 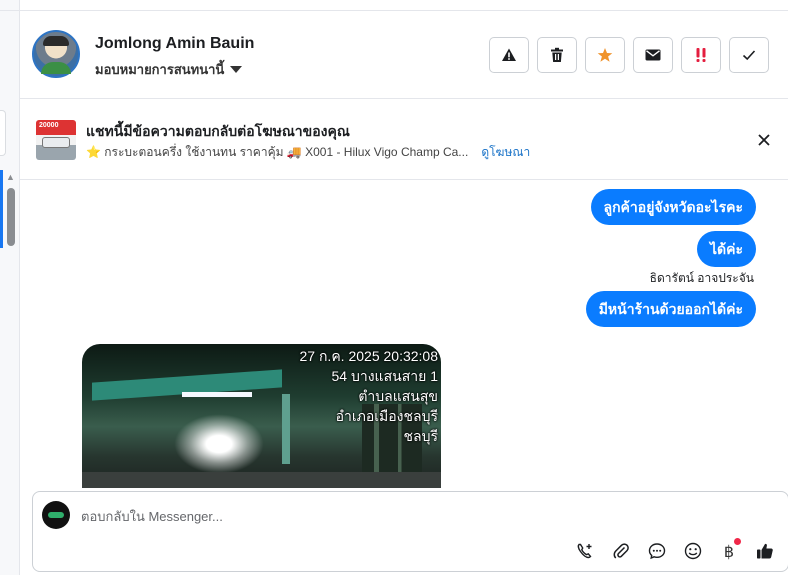 I want to click on caret-down-icon, so click(x=236, y=69).